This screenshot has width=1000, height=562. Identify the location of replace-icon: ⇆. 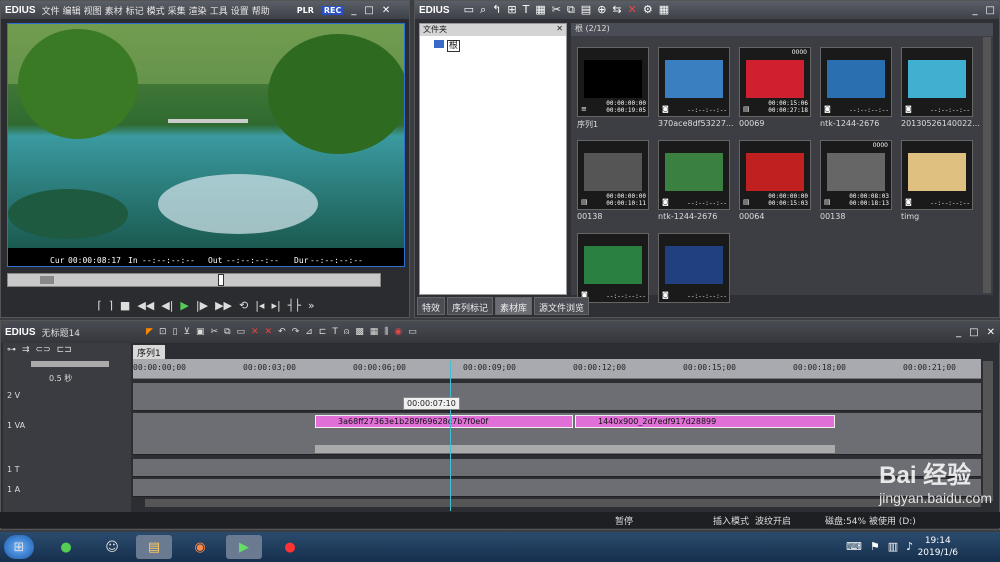
(616, 10).